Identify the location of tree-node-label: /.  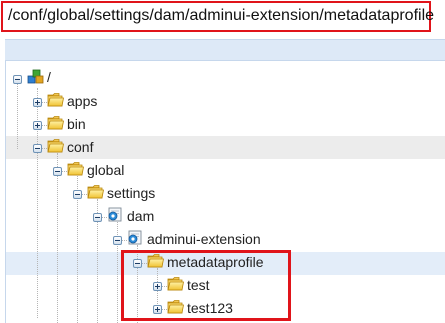
(49, 77).